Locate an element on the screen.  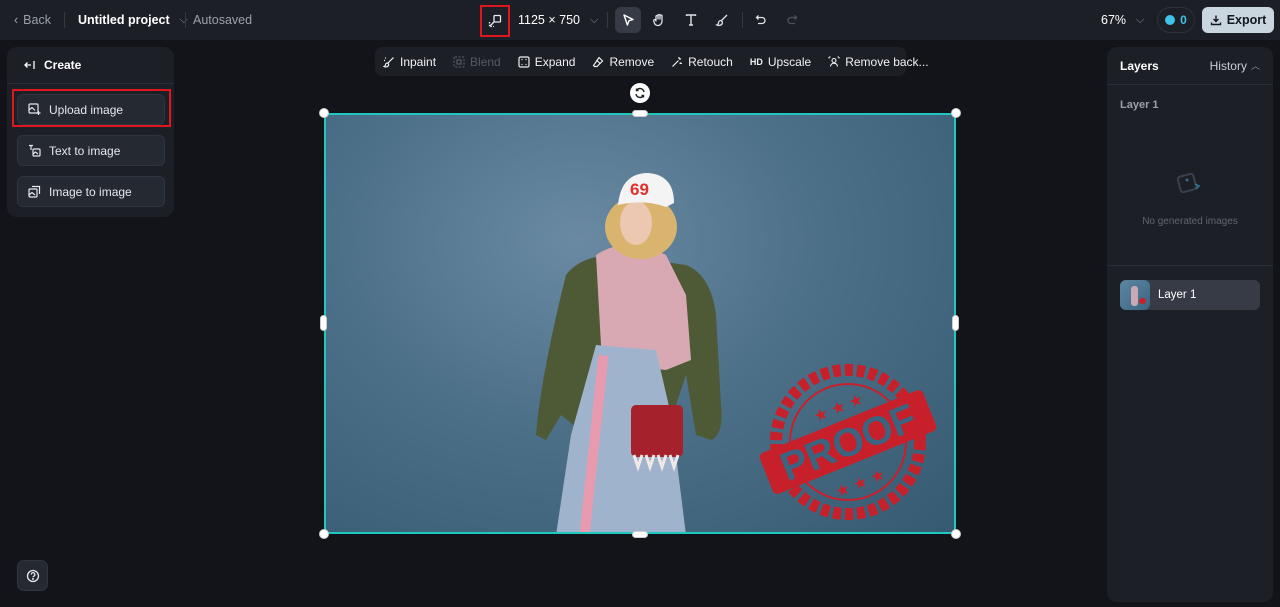
resize-handle-bottom-left is located at coordinates (324, 534).